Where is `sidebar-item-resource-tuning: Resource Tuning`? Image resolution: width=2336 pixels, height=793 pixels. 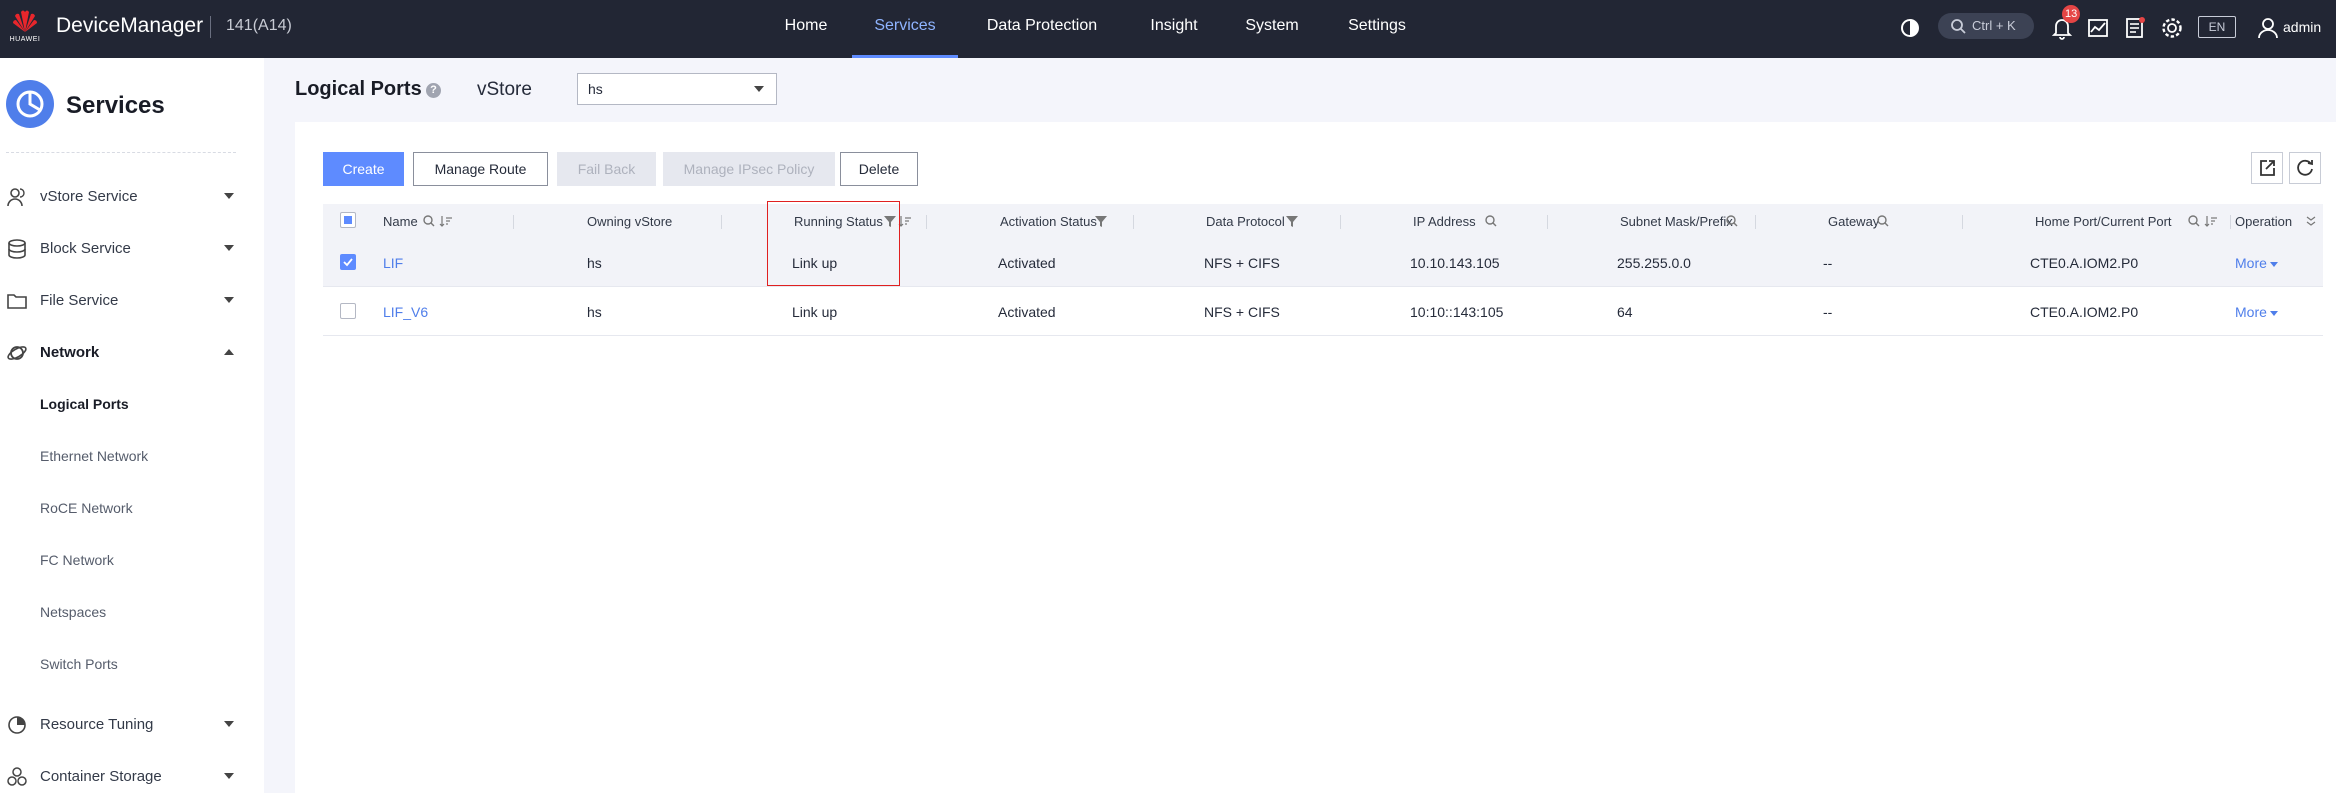
sidebar-item-resource-tuning: Resource Tuning is located at coordinates (132, 724).